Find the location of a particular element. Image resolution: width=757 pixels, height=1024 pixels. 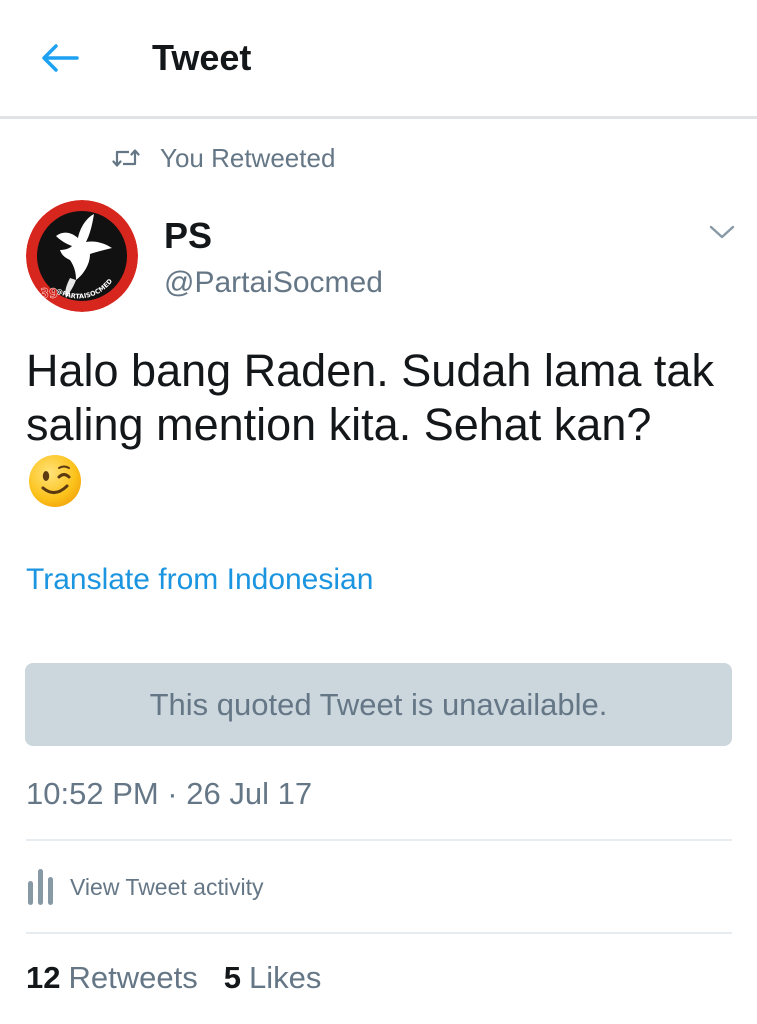

engagement-stats: 12 Retweets 5 Likes is located at coordinates (186, 978).